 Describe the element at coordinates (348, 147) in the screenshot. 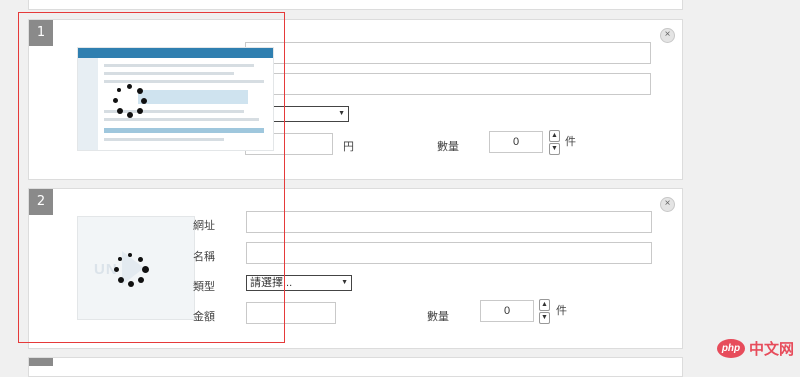

I see `currency-unit: 円` at that location.